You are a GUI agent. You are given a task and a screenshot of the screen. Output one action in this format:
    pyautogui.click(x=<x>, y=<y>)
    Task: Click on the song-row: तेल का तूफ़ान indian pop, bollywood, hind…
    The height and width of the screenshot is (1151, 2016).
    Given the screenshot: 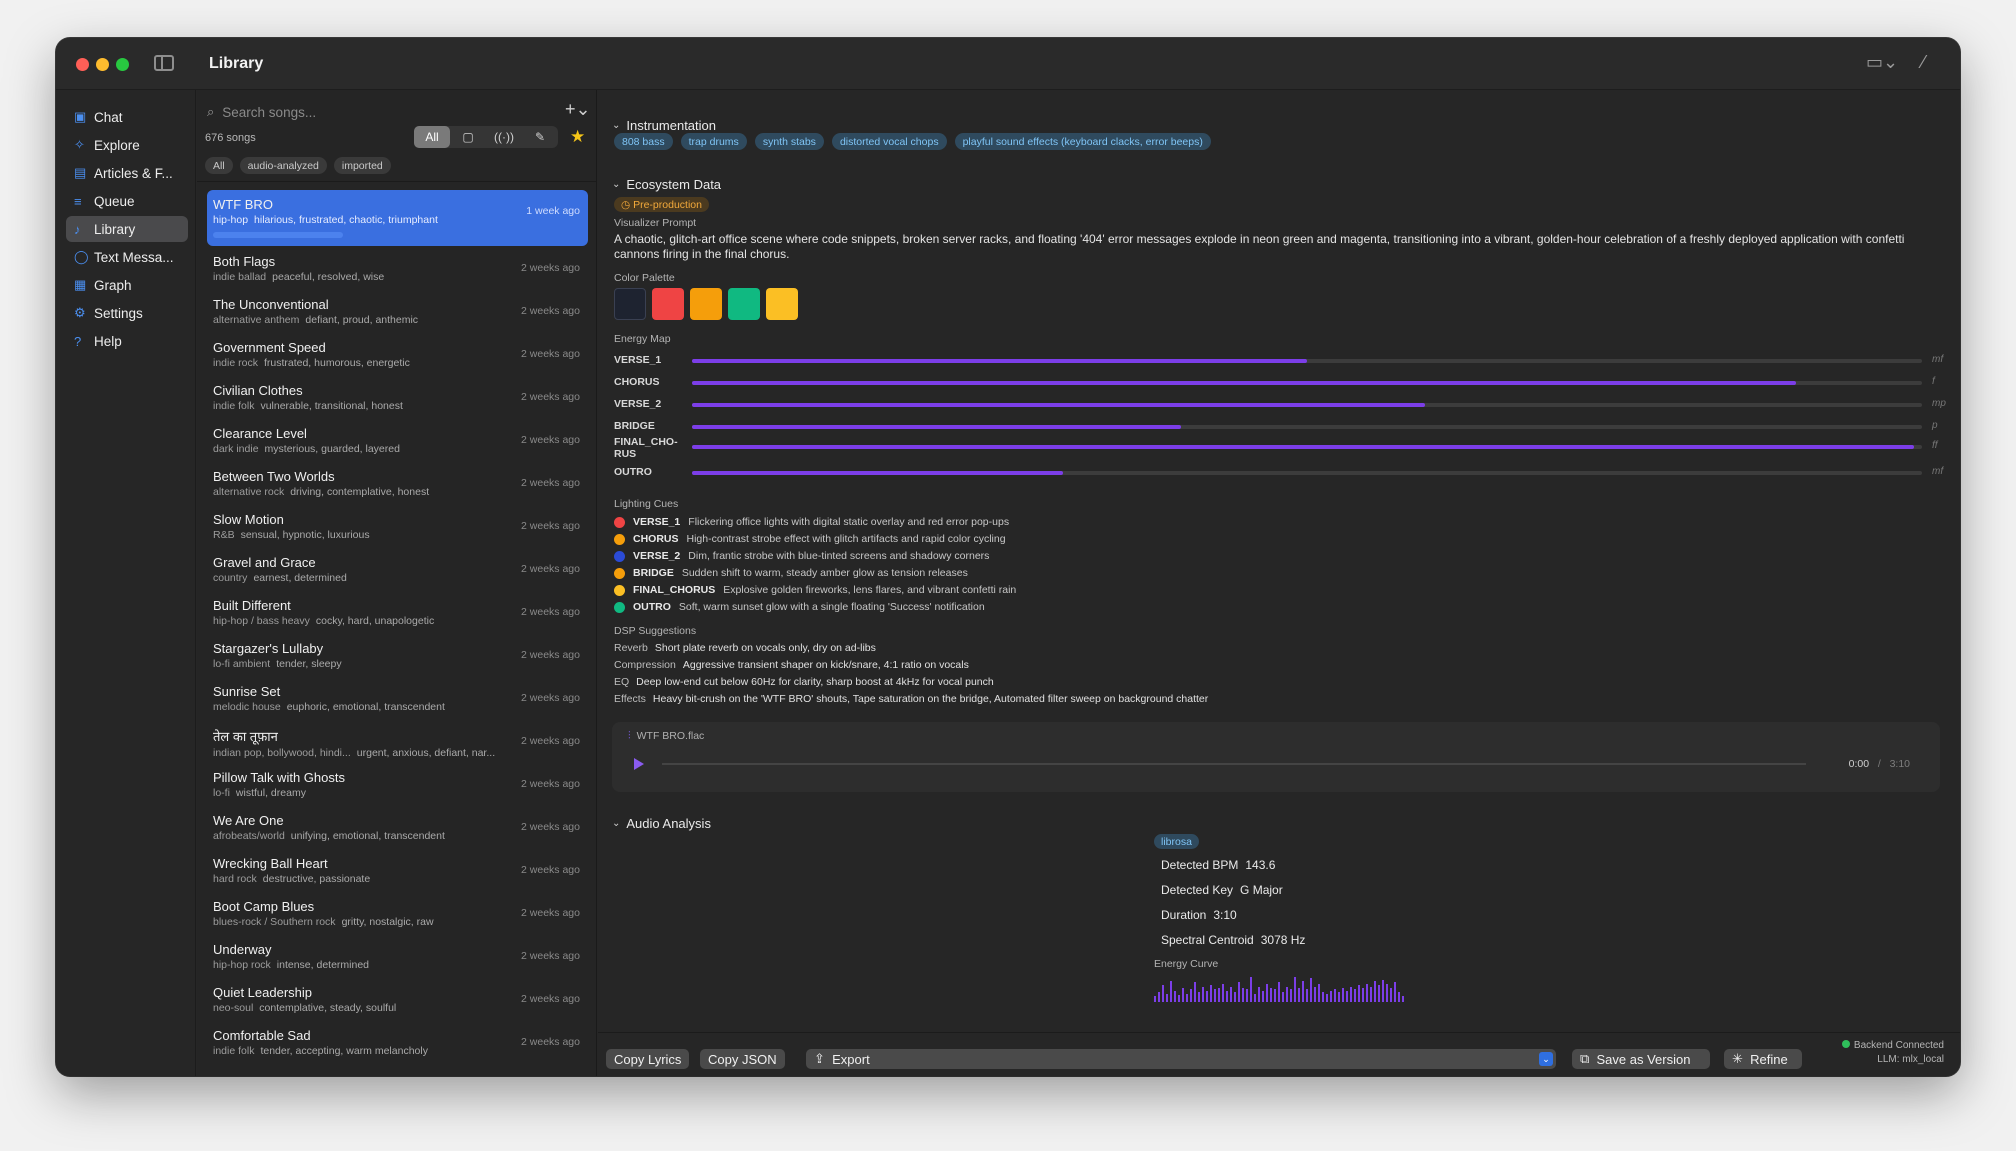 What is the action you would take?
    pyautogui.click(x=397, y=741)
    